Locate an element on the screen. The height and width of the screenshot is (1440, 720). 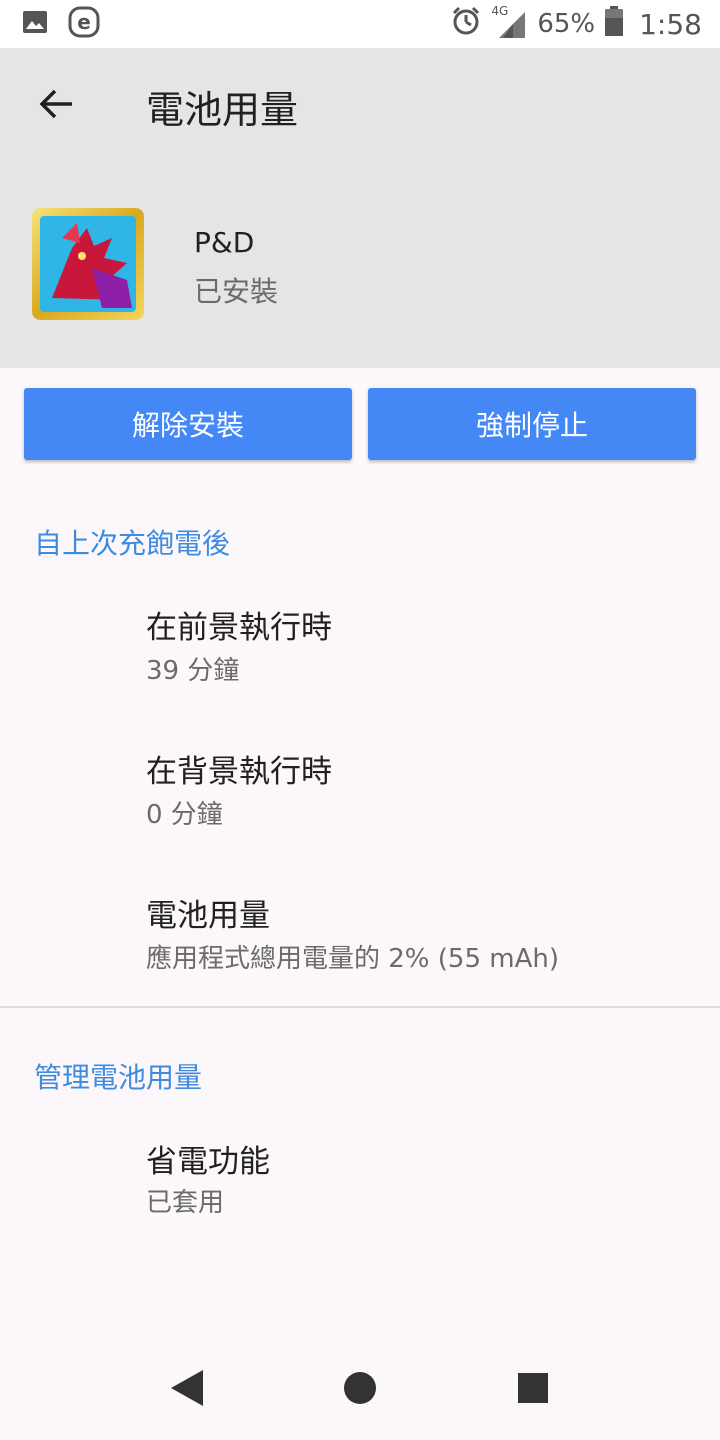
app-install-status: 已安裝 is located at coordinates (236, 291).